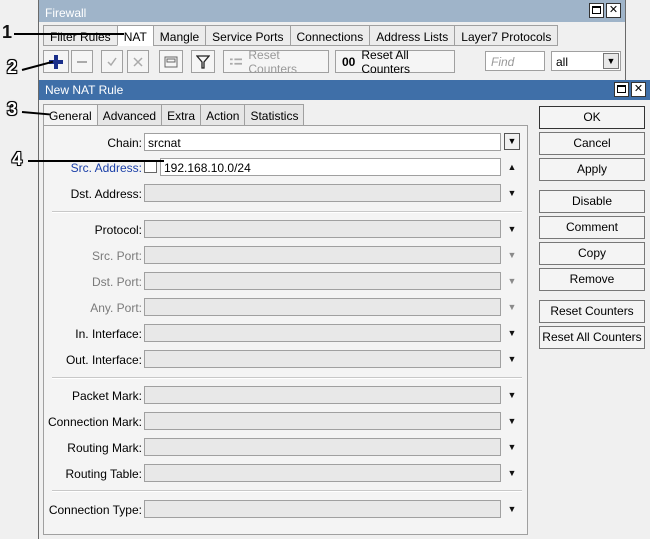 The width and height of the screenshot is (650, 539). What do you see at coordinates (506, 35) in the screenshot?
I see `tab-layer7-protocols: Layer7 Protocols` at bounding box center [506, 35].